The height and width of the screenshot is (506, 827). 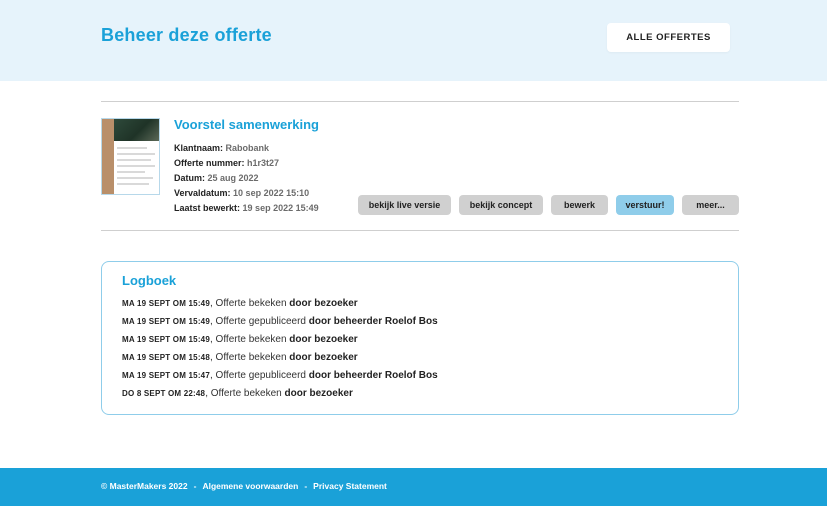 I want to click on footer-terms-link: Algemene voorwaarden, so click(x=250, y=486).